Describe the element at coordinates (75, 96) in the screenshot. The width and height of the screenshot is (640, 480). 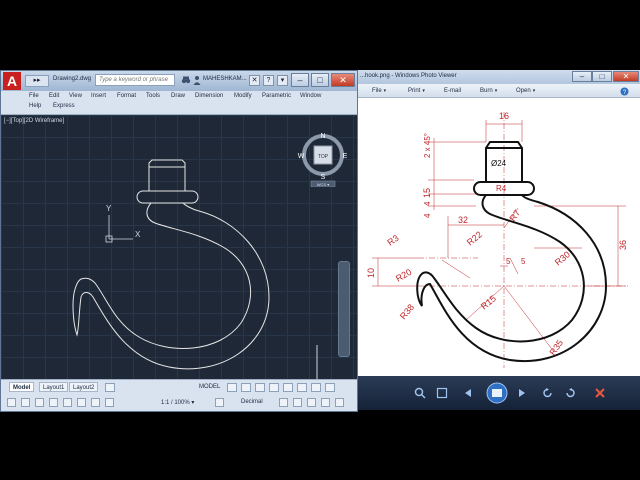
I see `menu-view: View` at that location.